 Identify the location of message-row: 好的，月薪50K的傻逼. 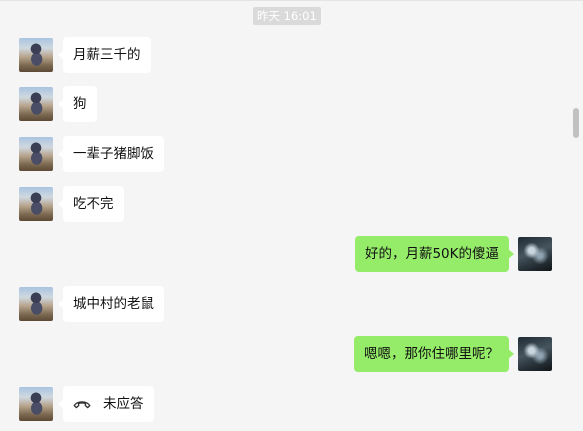
(291, 255).